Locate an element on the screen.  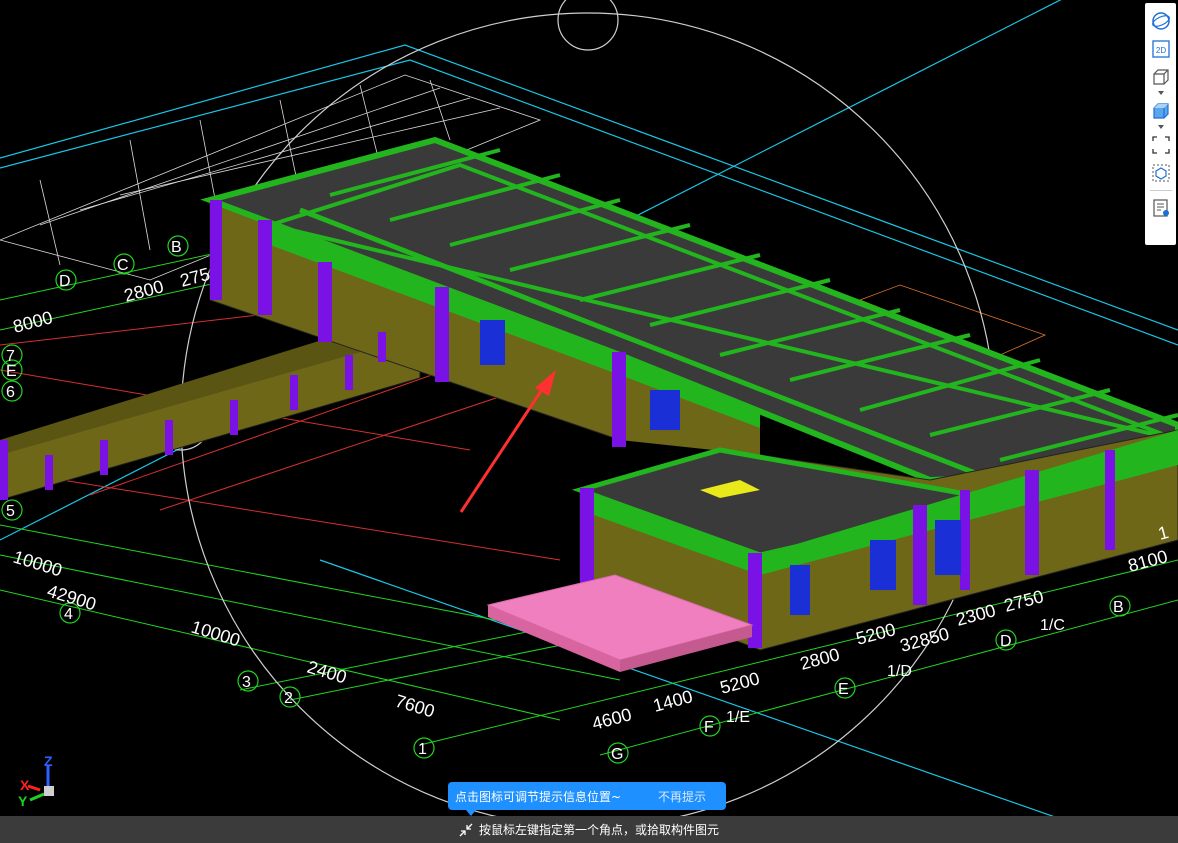
dont-show-again-link: 不再提示 is located at coordinates (682, 796).